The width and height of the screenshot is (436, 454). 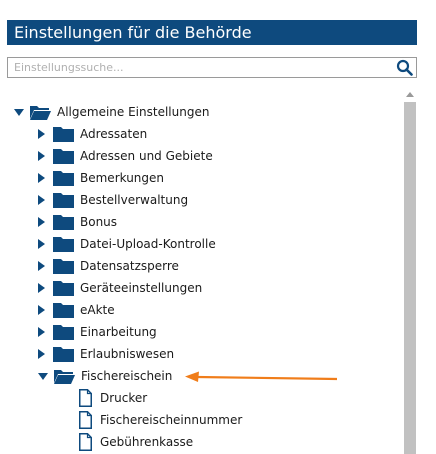 What do you see at coordinates (99, 222) in the screenshot?
I see `tree-node-label: Bonus` at bounding box center [99, 222].